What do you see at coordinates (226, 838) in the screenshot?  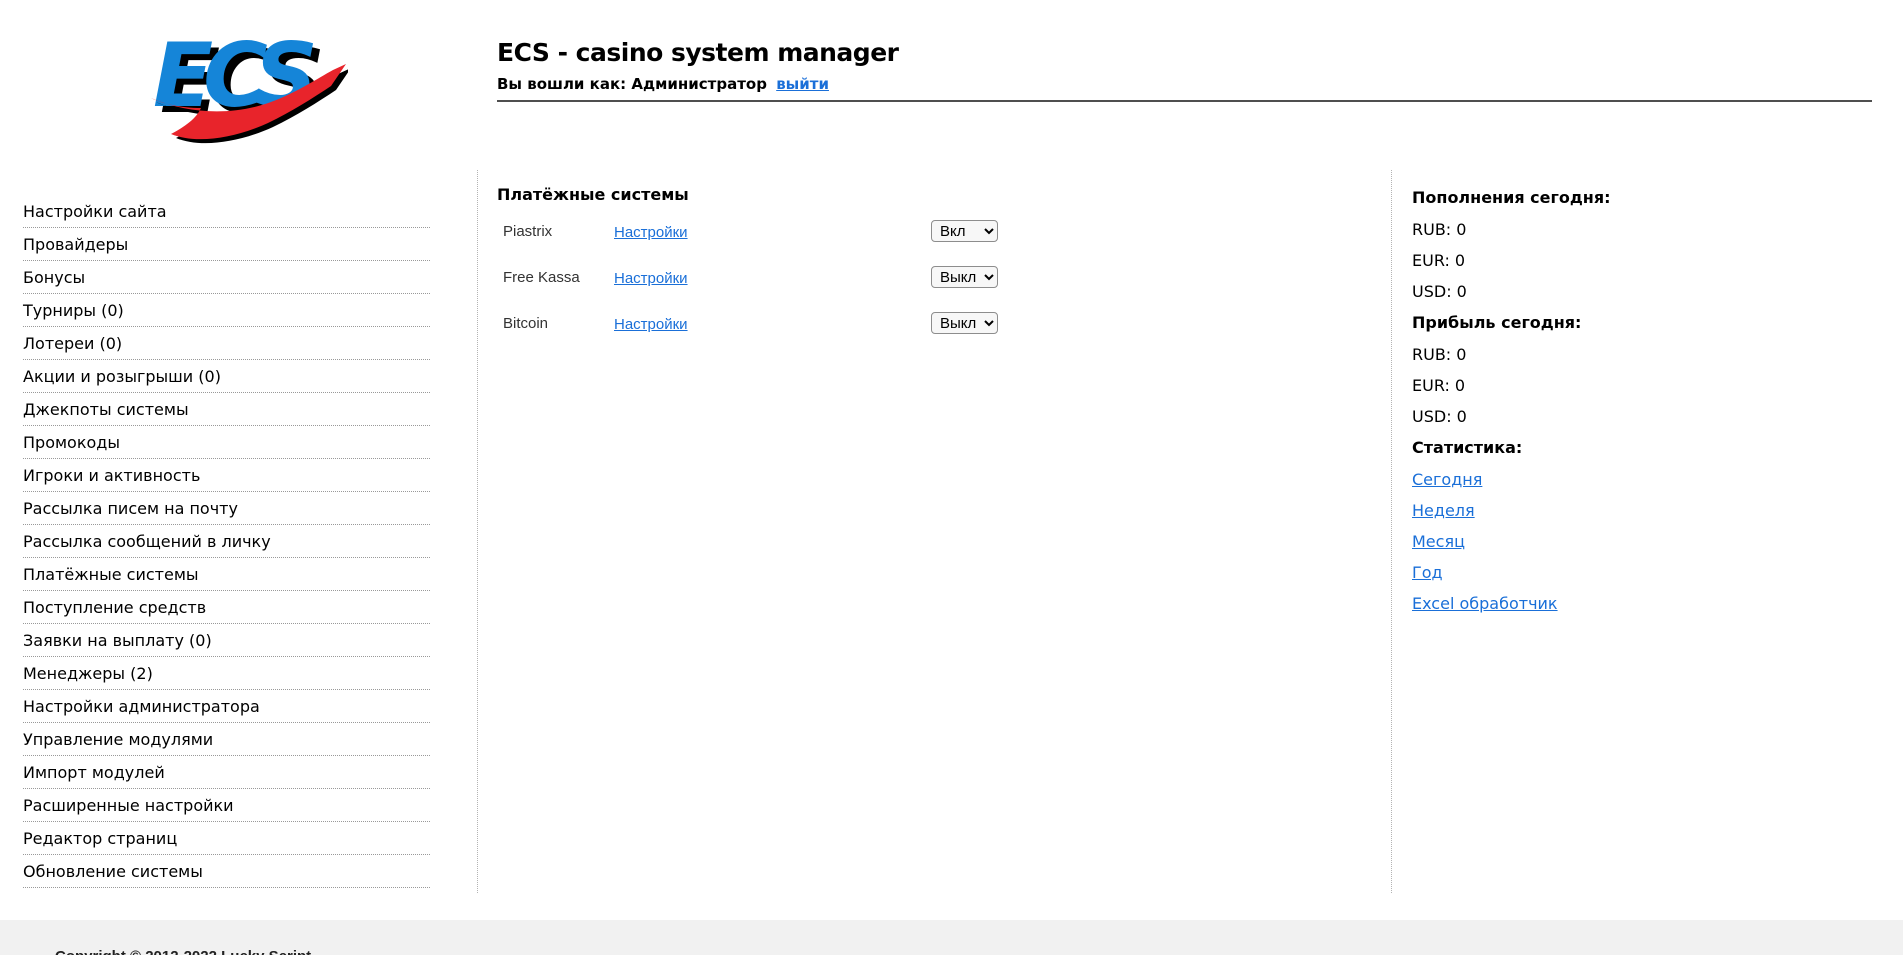 I see `sidebar-item: Редактор страниц` at bounding box center [226, 838].